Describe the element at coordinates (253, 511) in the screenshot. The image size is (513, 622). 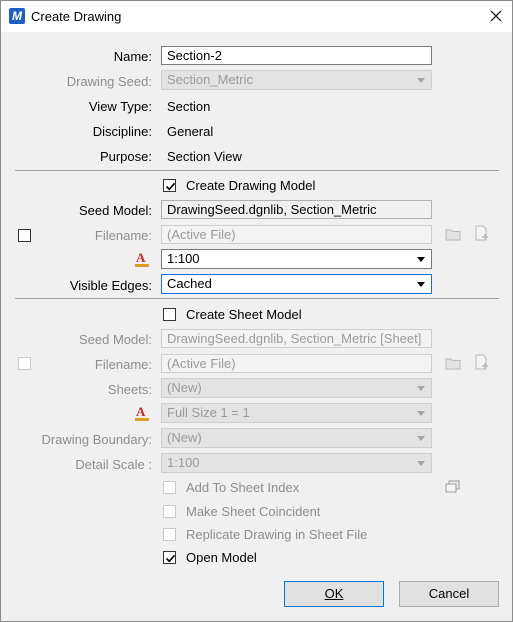
I see `make-sheet-coincident-label: Make Sheet Coincident` at that location.